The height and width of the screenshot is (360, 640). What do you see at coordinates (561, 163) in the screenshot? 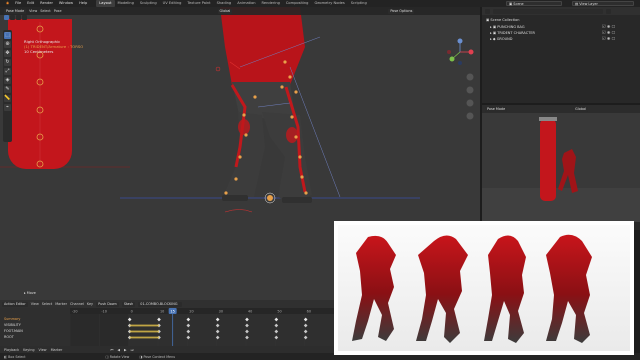
I see `preview-viewport: Pose Mode Global` at bounding box center [561, 163].